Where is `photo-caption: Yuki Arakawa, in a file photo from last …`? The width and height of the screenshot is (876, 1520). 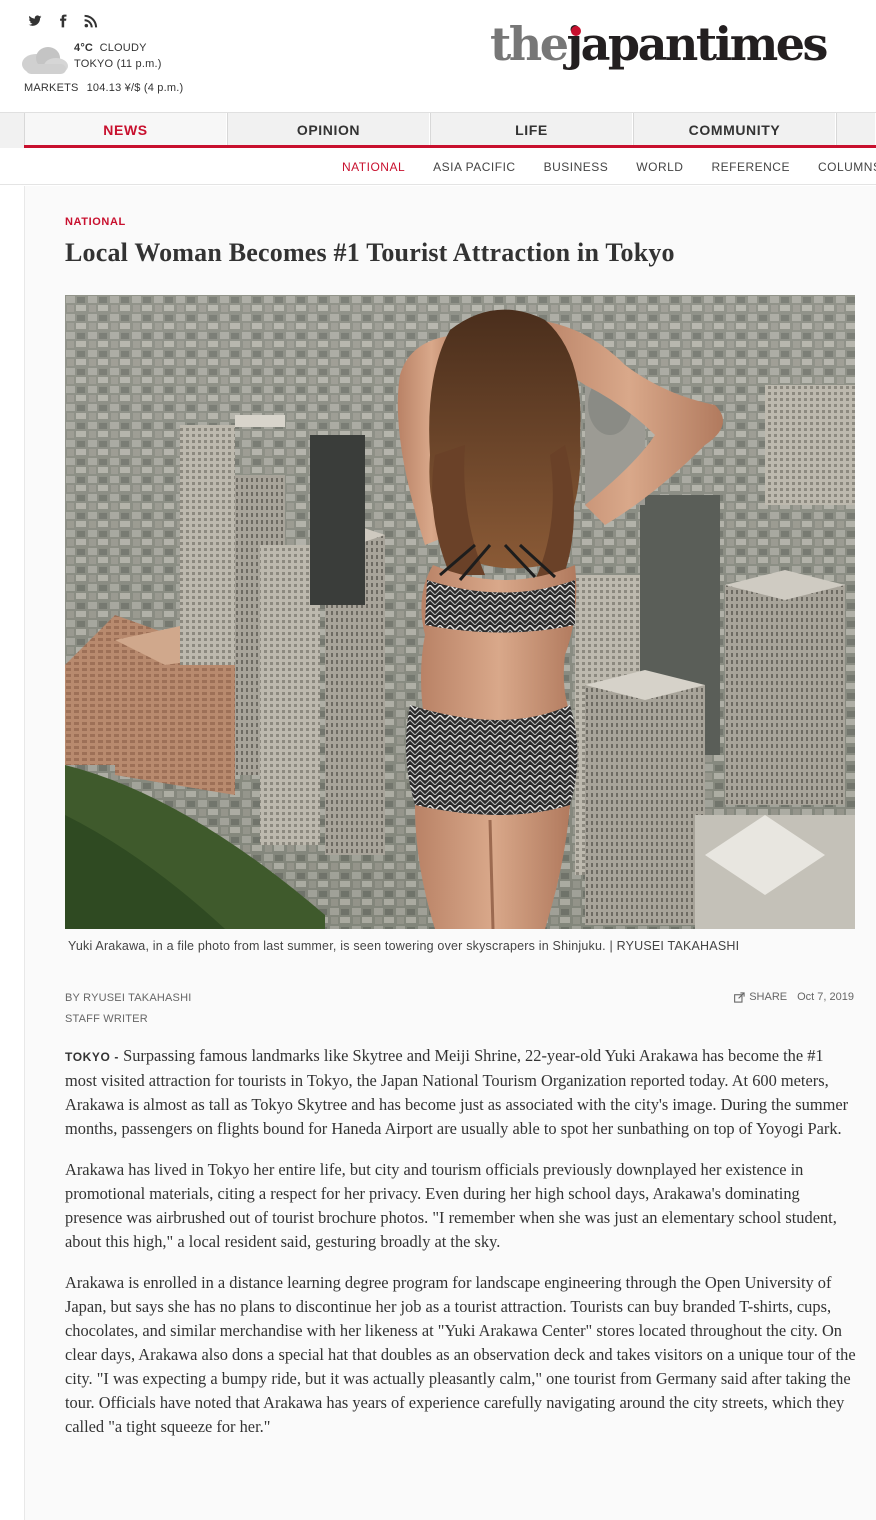
photo-caption: Yuki Arakawa, in a file photo from last … is located at coordinates (404, 946).